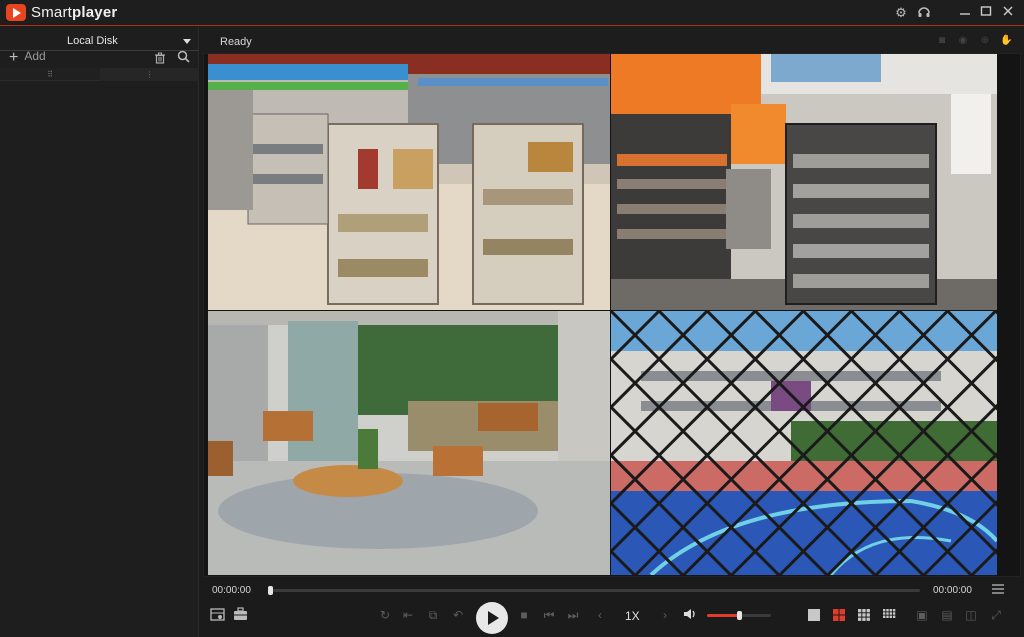 This screenshot has height=637, width=1024. What do you see at coordinates (594, 590) in the screenshot?
I see `seek-bar` at bounding box center [594, 590].